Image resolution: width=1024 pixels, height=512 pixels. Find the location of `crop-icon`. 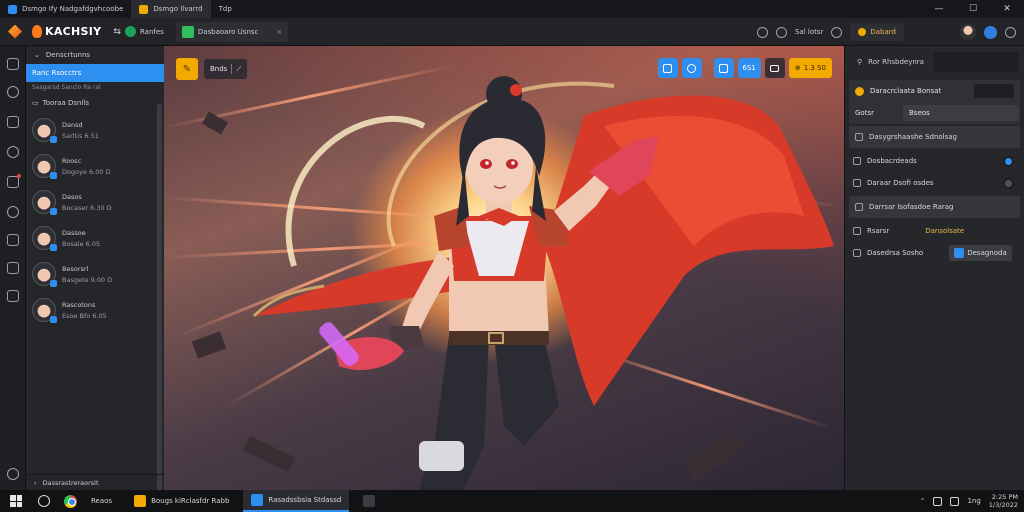

crop-icon is located at coordinates (667, 68).